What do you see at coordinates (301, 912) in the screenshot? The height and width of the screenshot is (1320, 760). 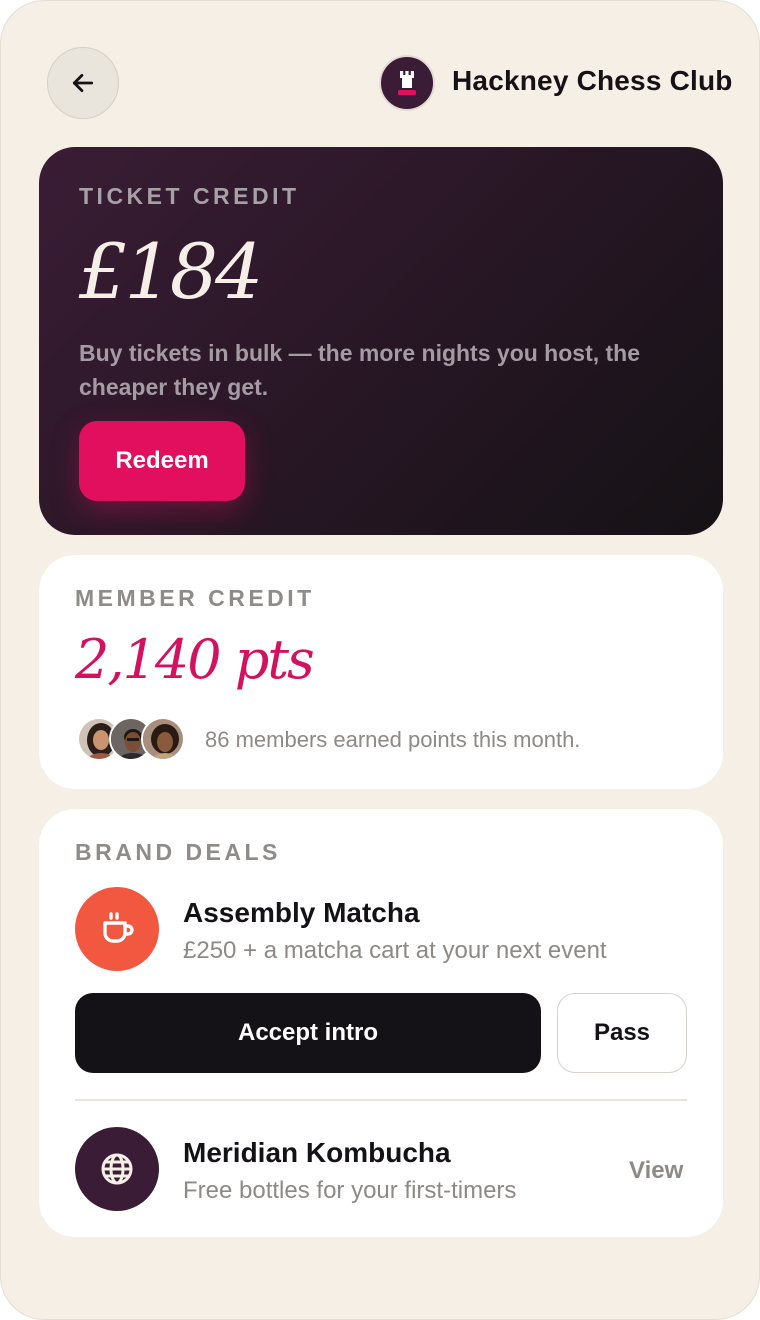 I see `deal-name: Assembly Matcha` at bounding box center [301, 912].